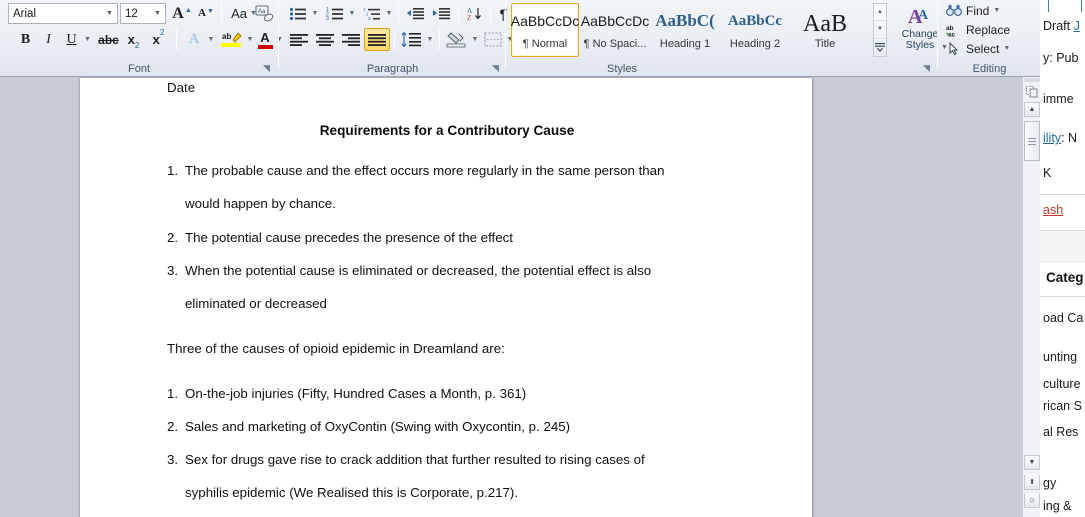 The image size is (1085, 517). Describe the element at coordinates (880, 47) in the screenshot. I see `styles-more-button` at that location.